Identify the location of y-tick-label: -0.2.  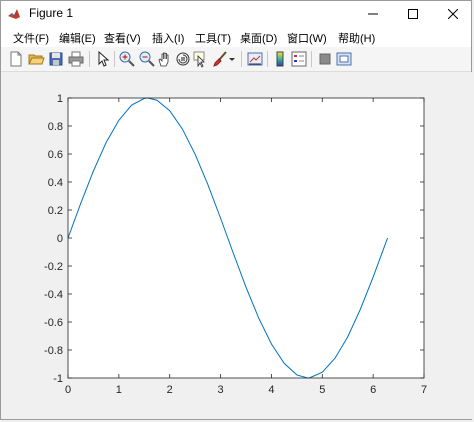
(53, 267).